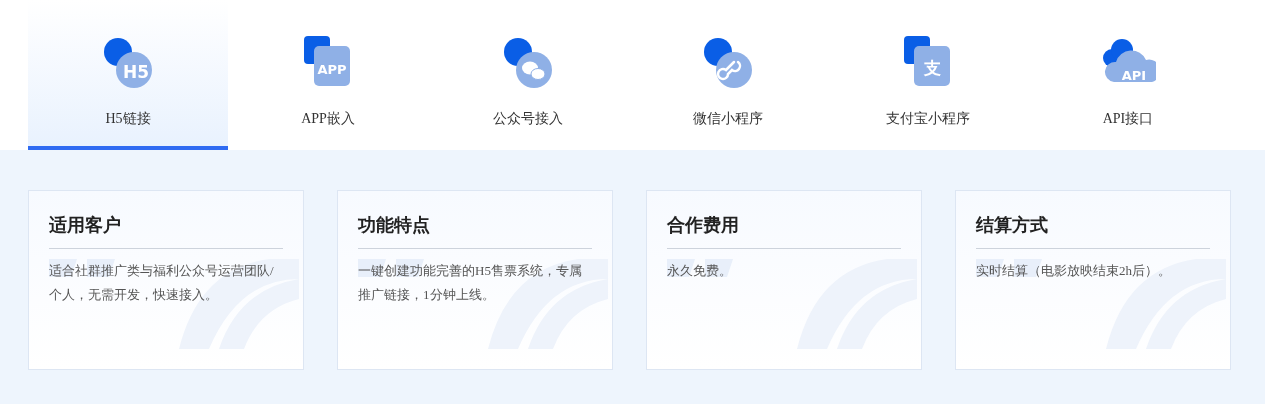 This screenshot has width=1265, height=404. What do you see at coordinates (475, 230) in the screenshot?
I see `card-title: 功能特点` at bounding box center [475, 230].